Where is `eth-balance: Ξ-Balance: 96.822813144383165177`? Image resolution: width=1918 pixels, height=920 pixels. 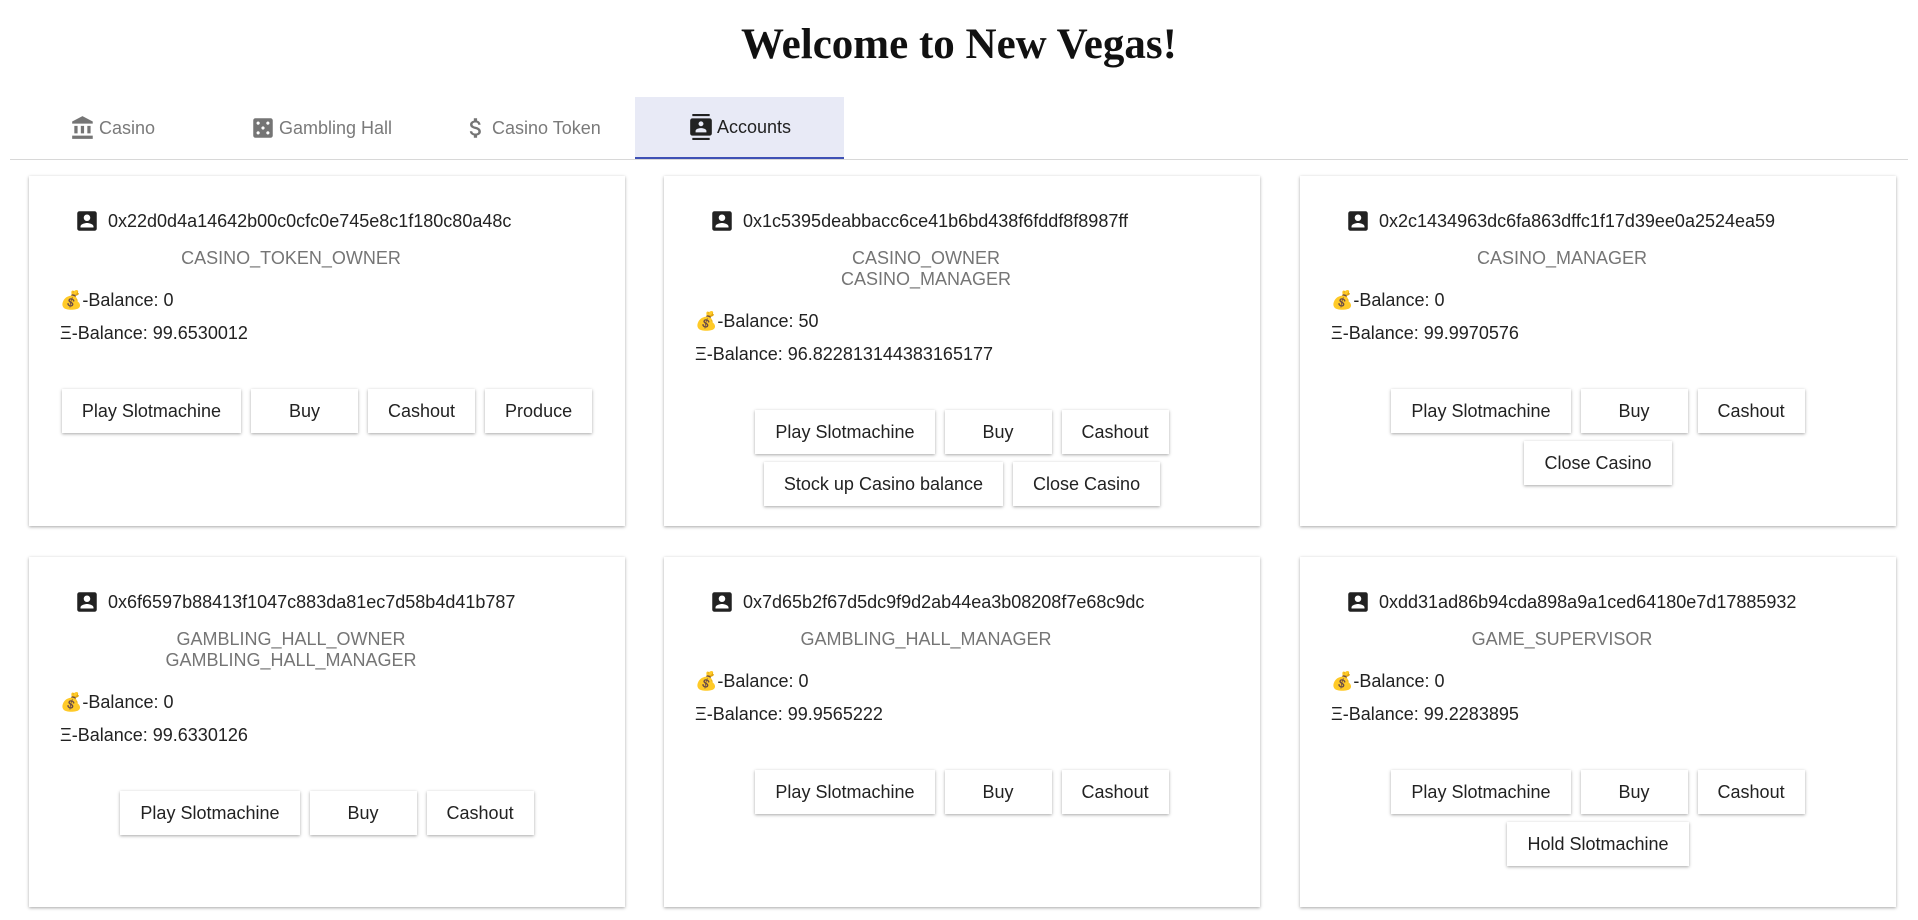
eth-balance: Ξ-Balance: 96.822813144383165177 is located at coordinates (844, 354).